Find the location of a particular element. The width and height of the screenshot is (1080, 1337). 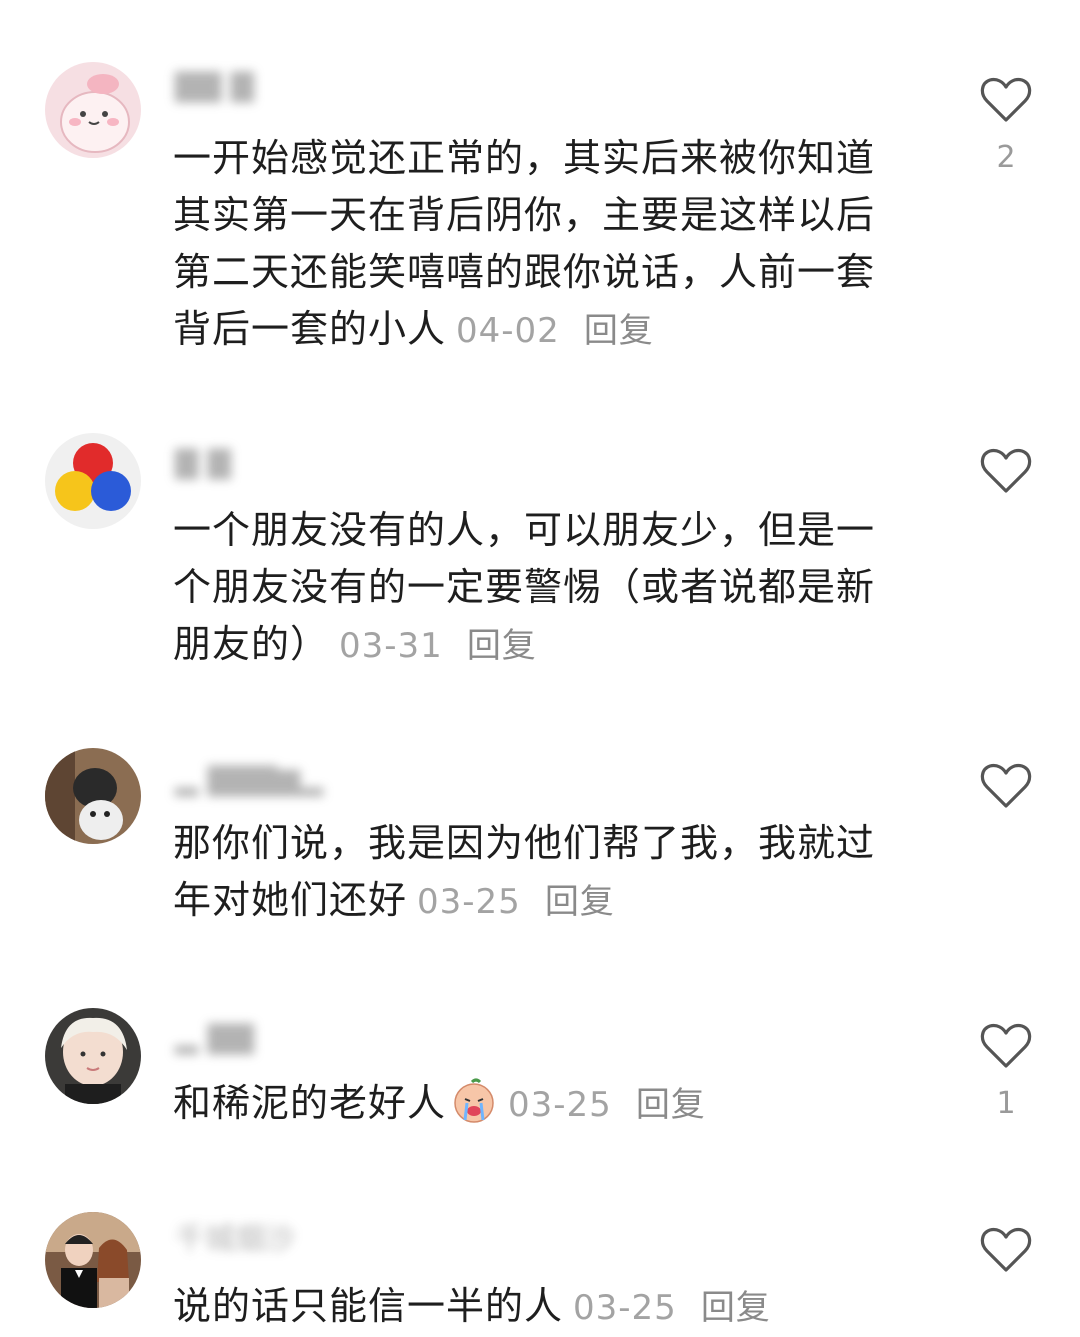

comment-text: 那你们说，我是因为他们帮了我，我就过年对她们还好 03-25 回复 is located at coordinates (530, 873).